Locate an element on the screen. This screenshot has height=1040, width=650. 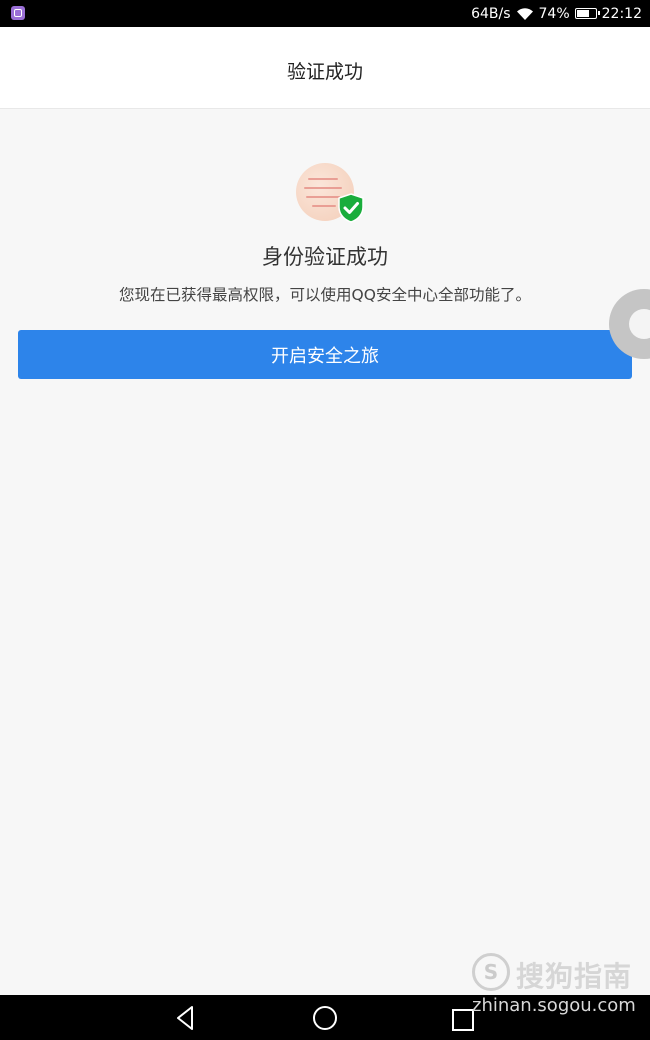
page-header: 验证成功 is located at coordinates (325, 68).